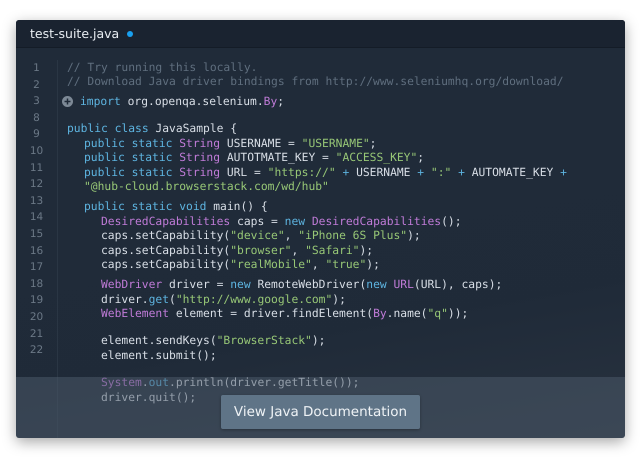 This screenshot has height=460, width=641. Describe the element at coordinates (37, 317) in the screenshot. I see `line-number: 20` at that location.